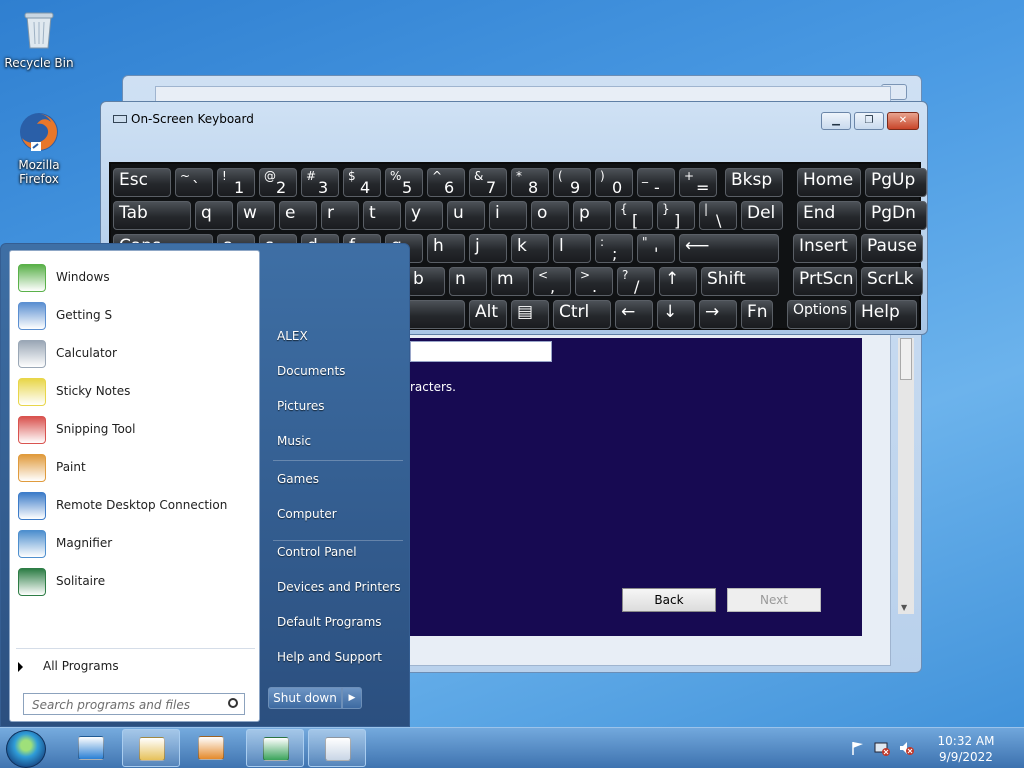 The height and width of the screenshot is (768, 1024). I want to click on key-left-arrow: ←, so click(634, 314).